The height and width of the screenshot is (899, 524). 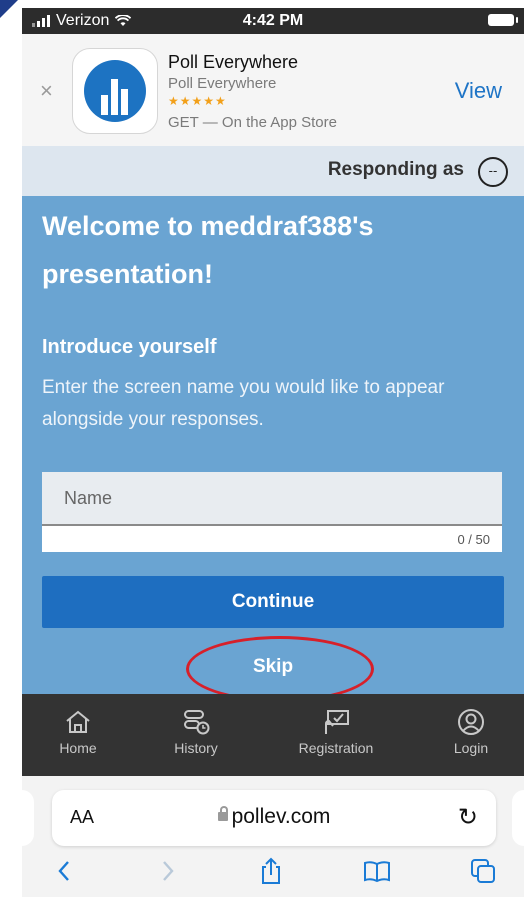 I want to click on share-button, so click(x=274, y=872).